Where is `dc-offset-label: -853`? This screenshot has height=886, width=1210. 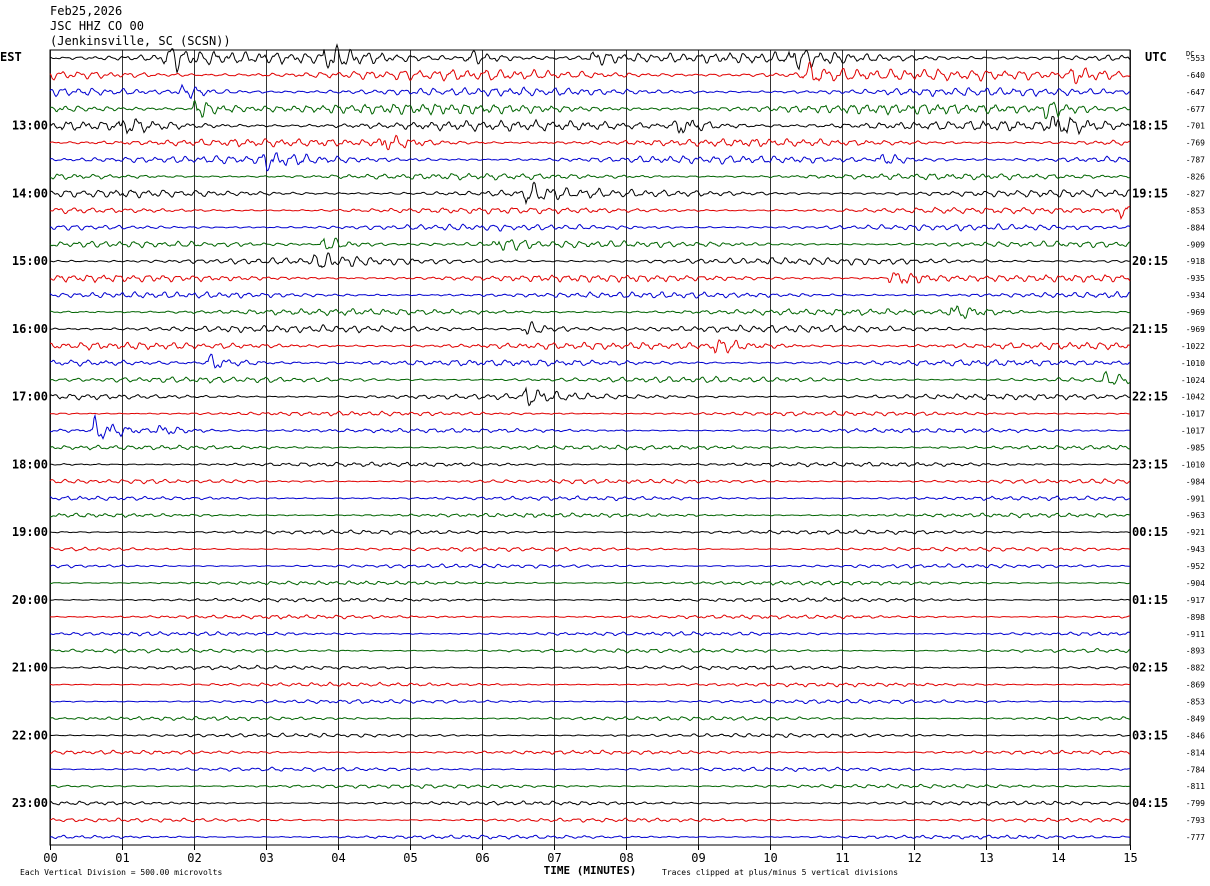
dc-offset-label: -853 is located at coordinates (1195, 210).